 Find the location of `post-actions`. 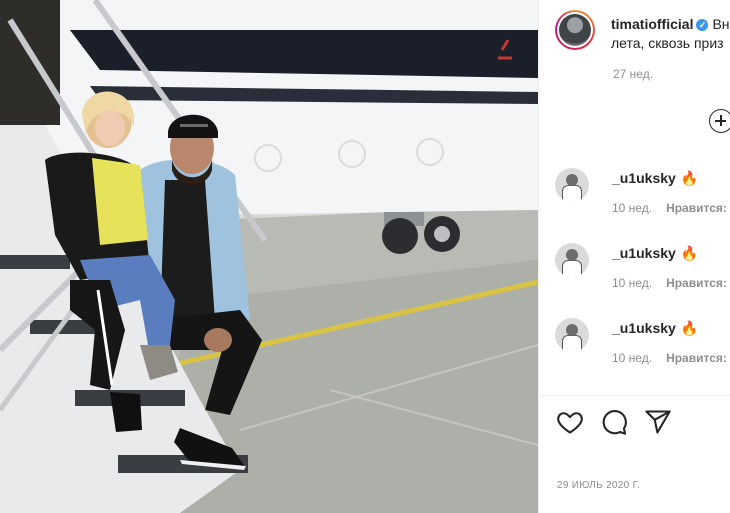

post-actions is located at coordinates (634, 425).